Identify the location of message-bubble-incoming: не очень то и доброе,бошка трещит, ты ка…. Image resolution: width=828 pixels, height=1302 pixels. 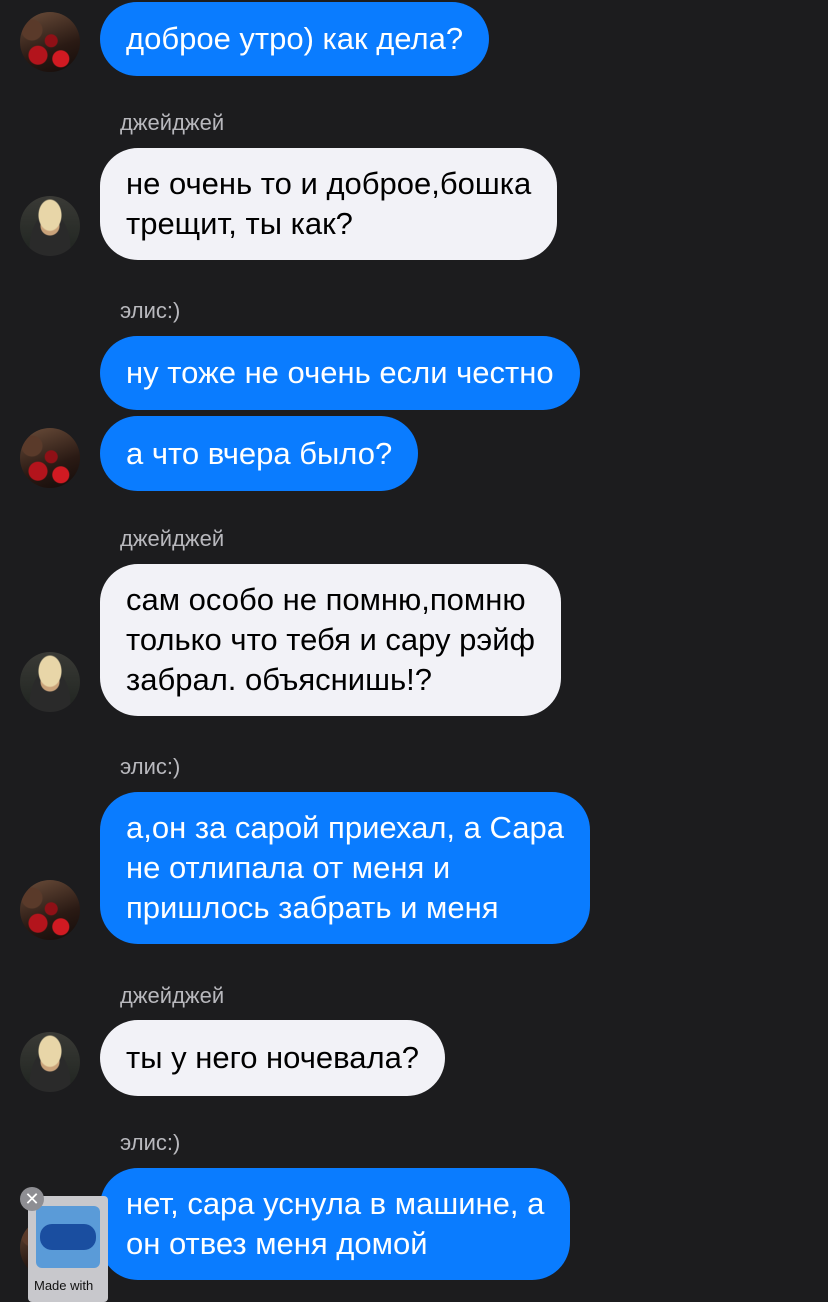
(329, 204).